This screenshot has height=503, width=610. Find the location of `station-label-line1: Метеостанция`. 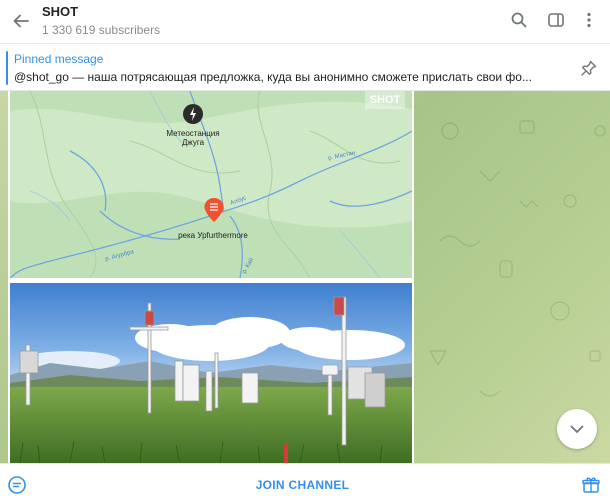

station-label-line1: Метеостанция is located at coordinates (193, 133).